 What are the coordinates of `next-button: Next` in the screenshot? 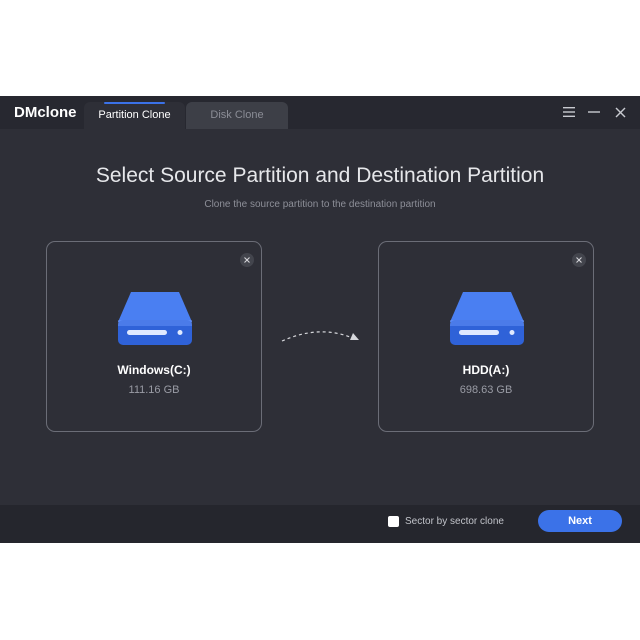 It's located at (580, 521).